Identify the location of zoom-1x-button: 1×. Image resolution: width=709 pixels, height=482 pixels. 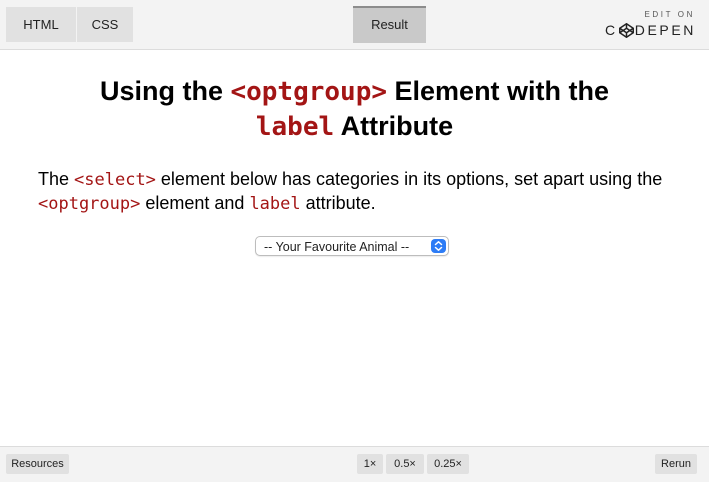
(370, 464).